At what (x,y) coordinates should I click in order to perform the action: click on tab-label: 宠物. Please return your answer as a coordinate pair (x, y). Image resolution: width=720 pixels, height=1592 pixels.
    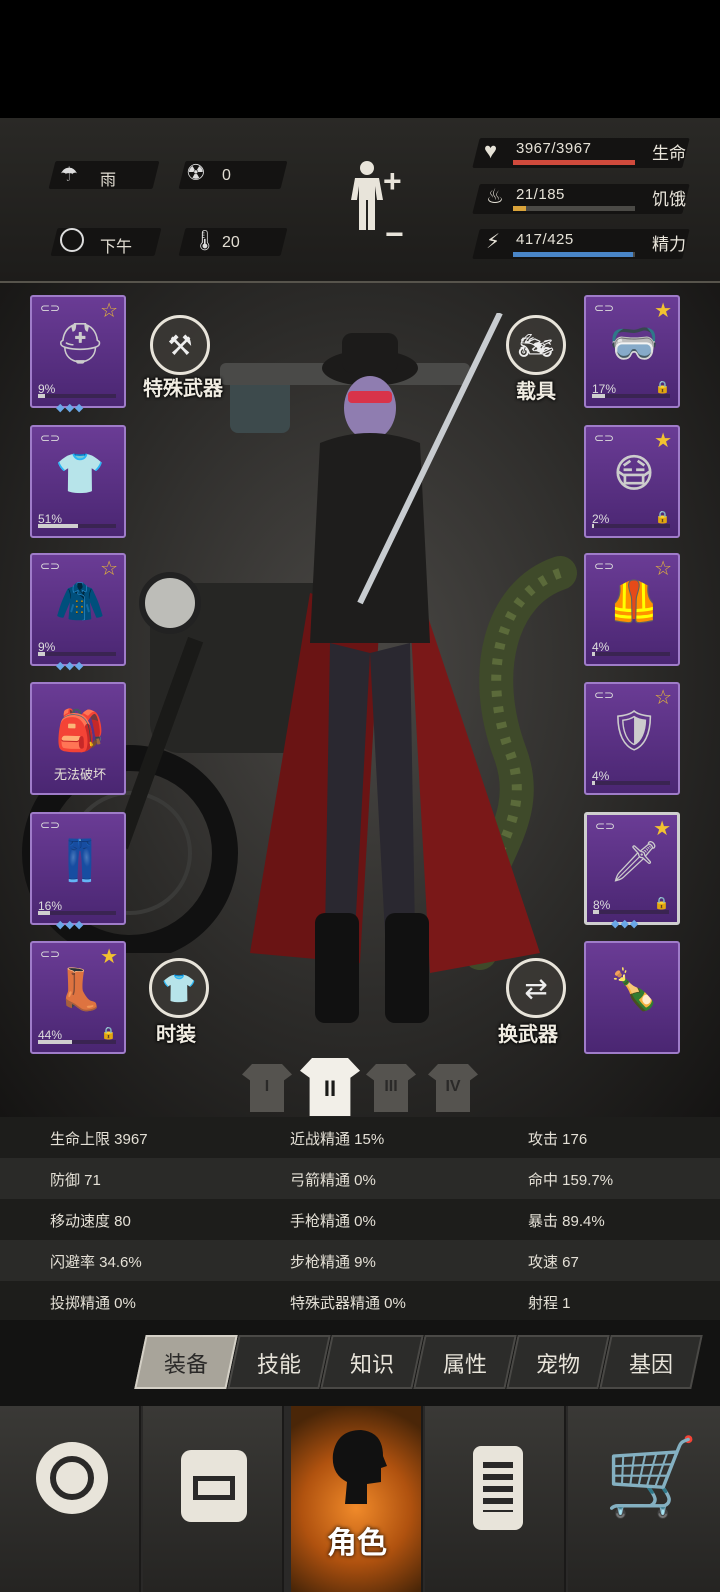
    Looking at the image, I should click on (557, 1364).